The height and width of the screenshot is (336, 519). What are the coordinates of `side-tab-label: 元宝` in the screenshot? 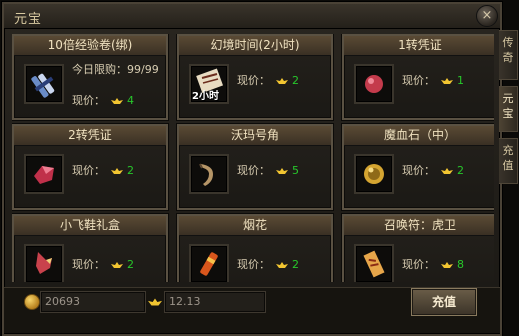 It's located at (508, 106).